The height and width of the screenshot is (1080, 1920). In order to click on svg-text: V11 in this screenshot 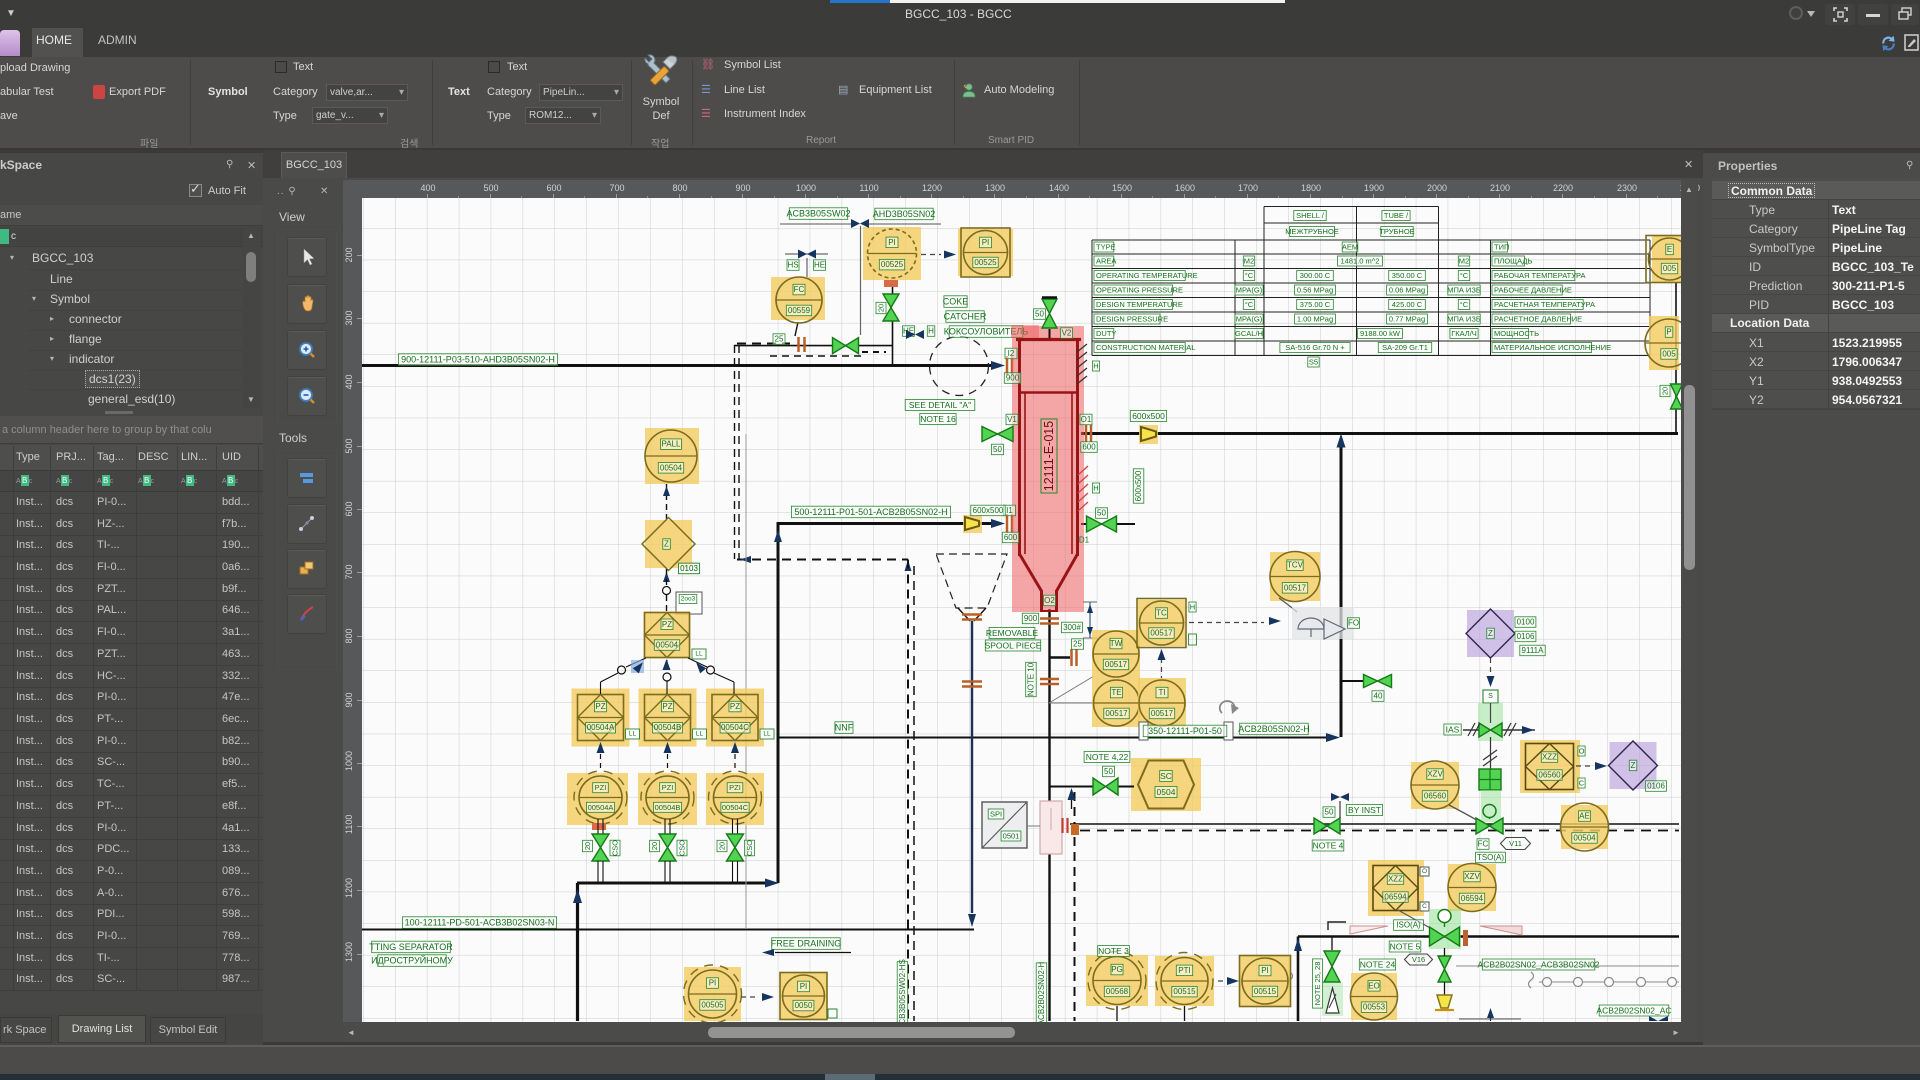, I will do `click(1515, 843)`.